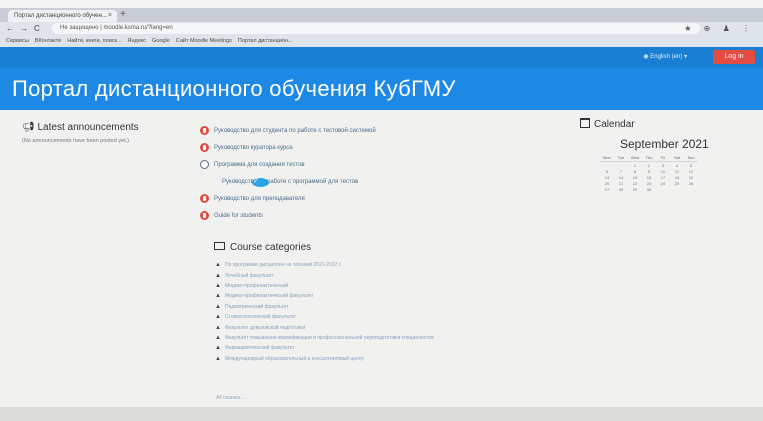 The height and width of the screenshot is (421, 763). Describe the element at coordinates (288, 215) in the screenshot. I see `document-link: Guide for students` at that location.